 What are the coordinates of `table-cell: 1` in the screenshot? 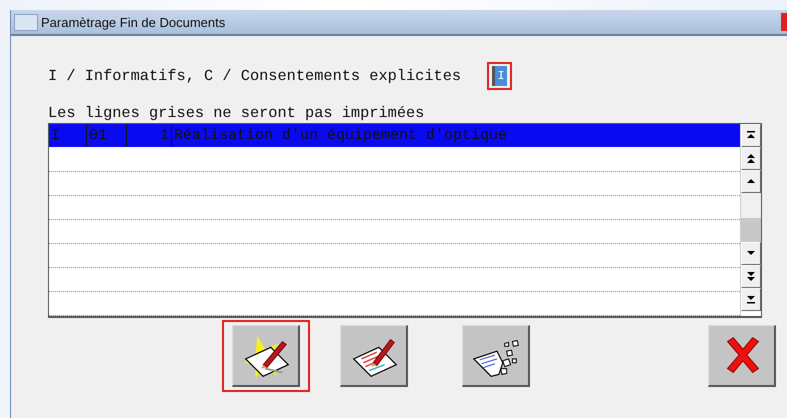 It's located at (149, 135).